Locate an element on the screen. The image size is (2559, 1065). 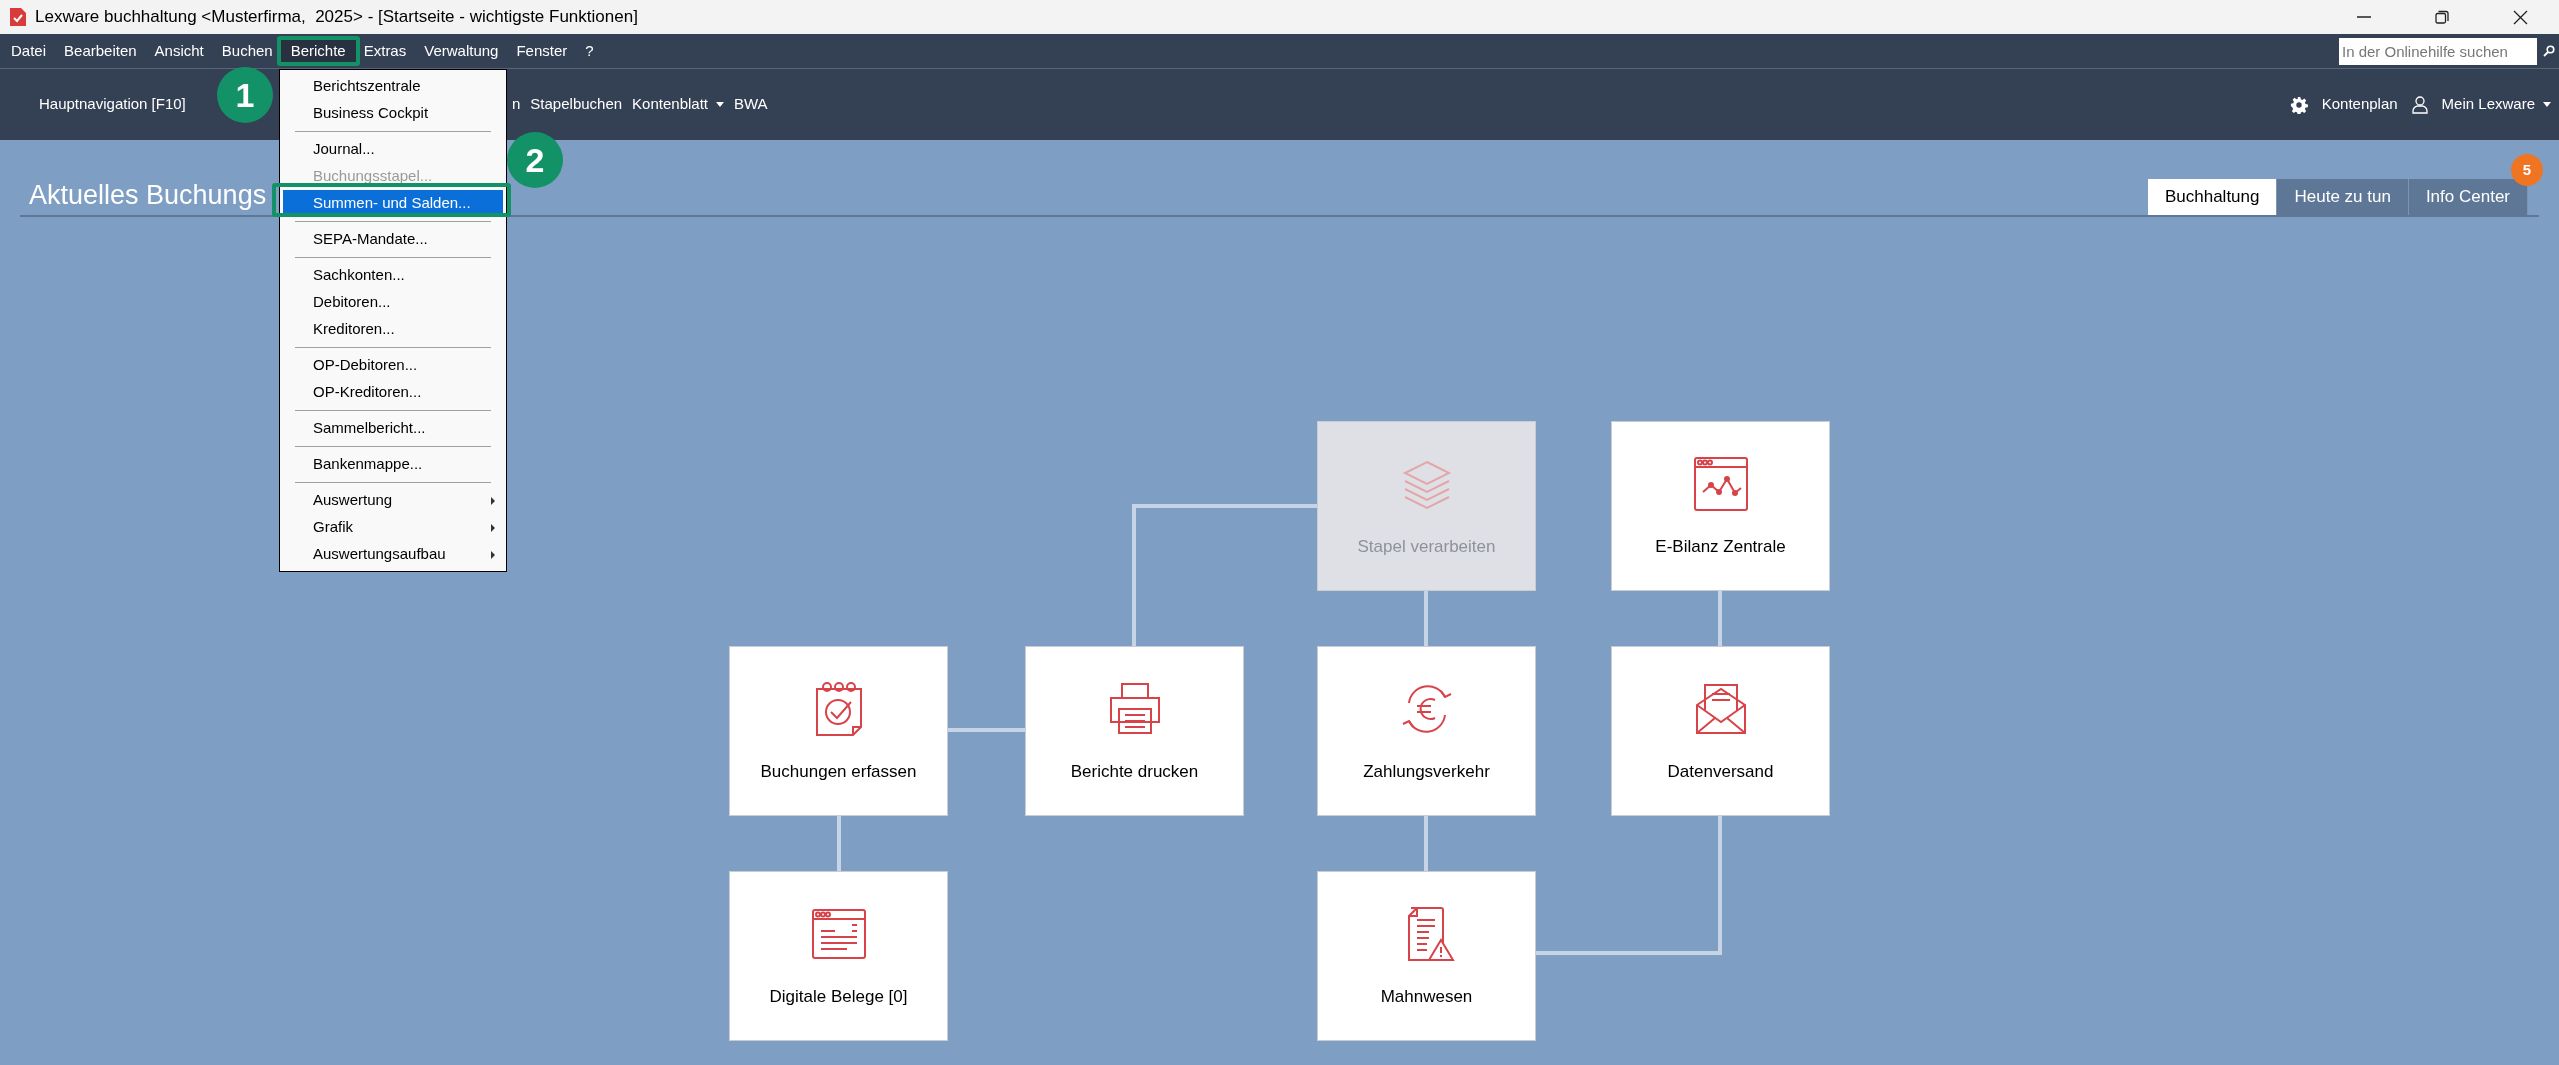
tab: Buchhaltung is located at coordinates (2212, 197).